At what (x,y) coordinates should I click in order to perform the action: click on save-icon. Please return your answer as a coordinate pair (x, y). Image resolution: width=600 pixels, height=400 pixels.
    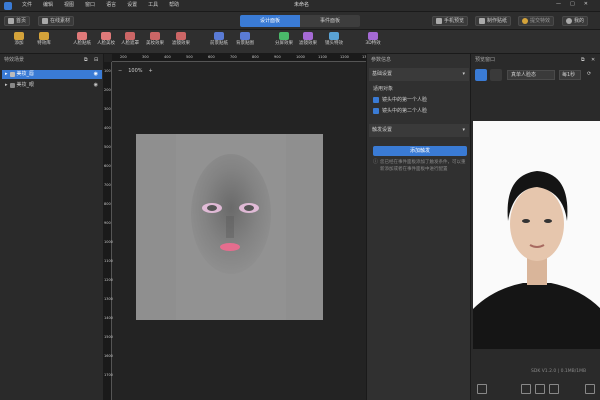
    Looking at the image, I should click on (482, 389).